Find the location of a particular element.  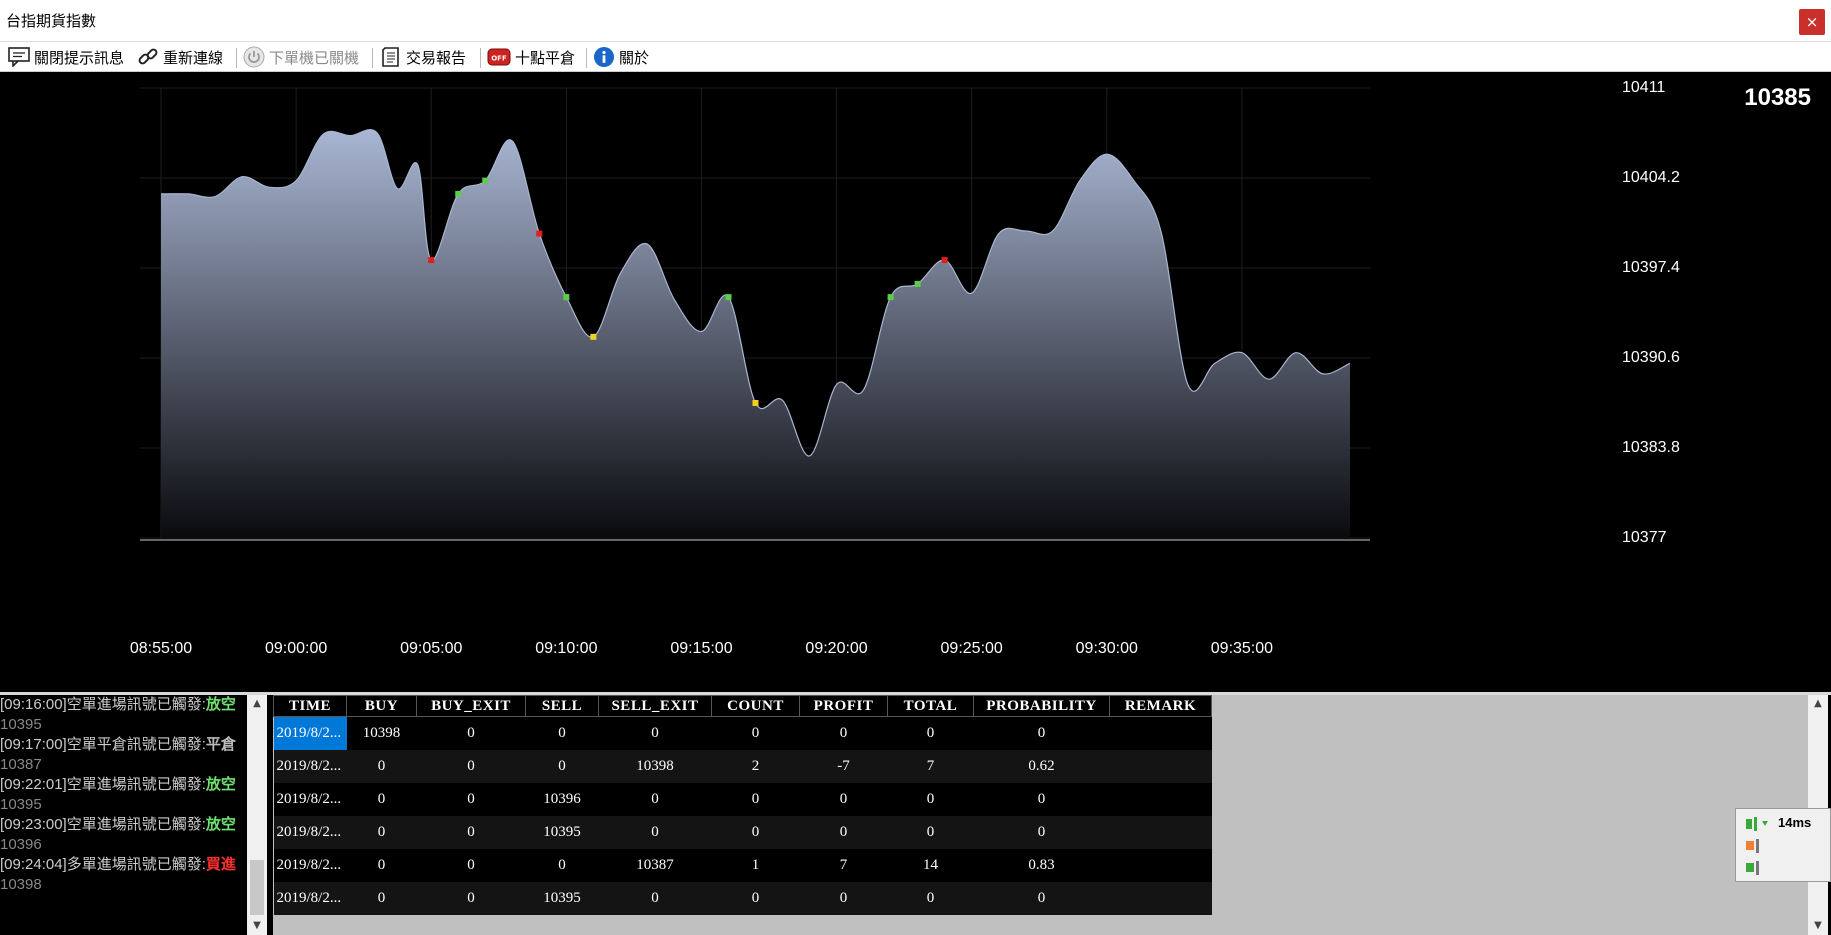

signal-marker is located at coordinates (890, 297).